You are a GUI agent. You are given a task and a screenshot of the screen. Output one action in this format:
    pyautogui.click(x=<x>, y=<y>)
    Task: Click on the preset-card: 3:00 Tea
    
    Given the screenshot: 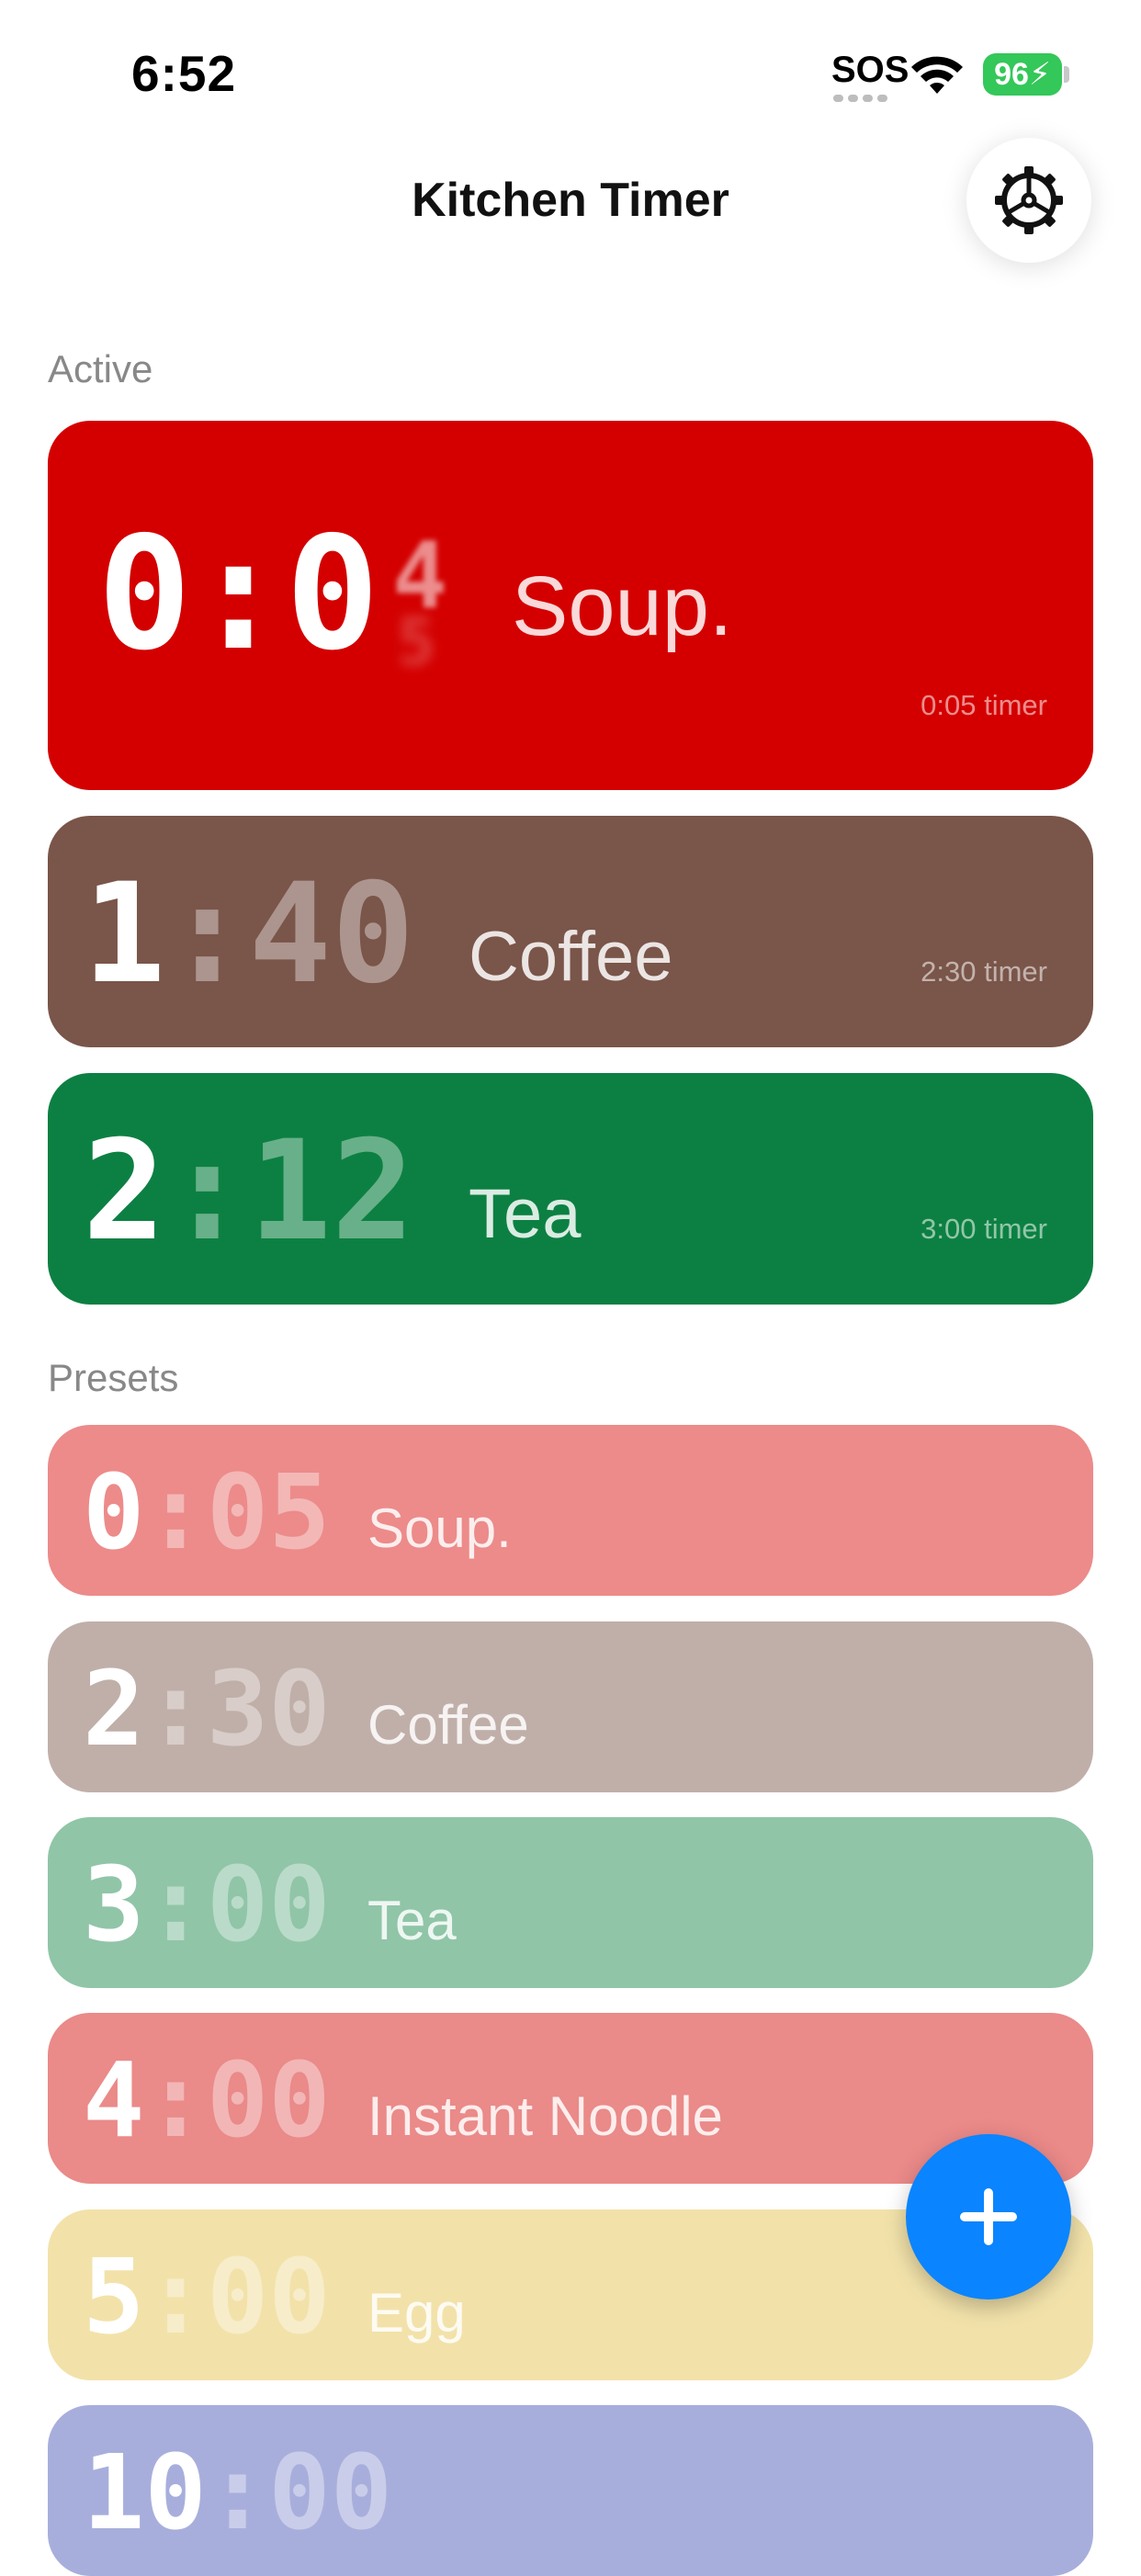 What is the action you would take?
    pyautogui.click(x=570, y=1902)
    